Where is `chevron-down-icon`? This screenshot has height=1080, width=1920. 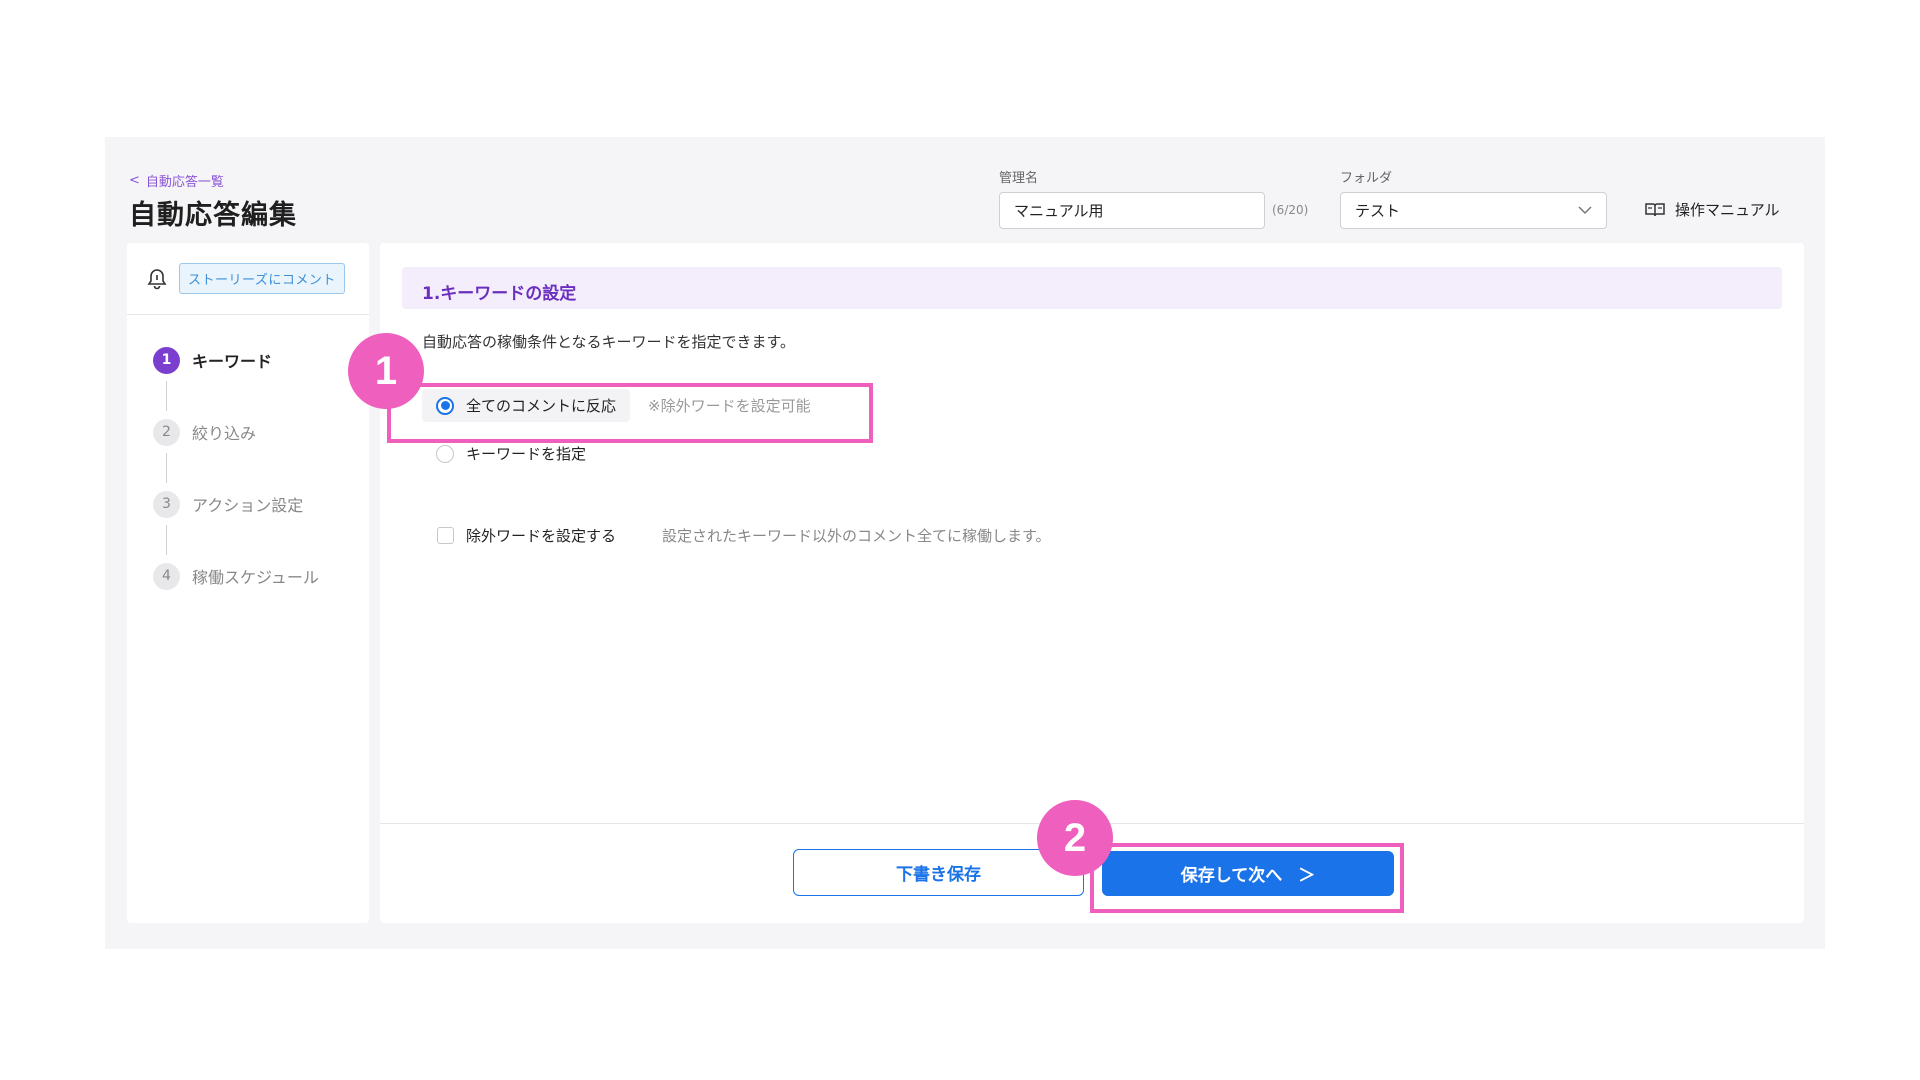 chevron-down-icon is located at coordinates (1585, 211).